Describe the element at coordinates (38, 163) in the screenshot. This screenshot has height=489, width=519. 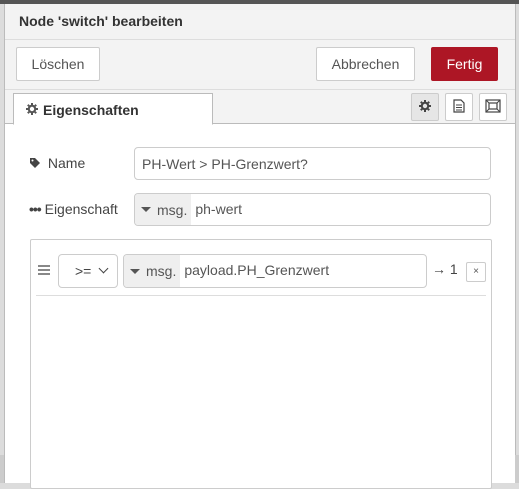
I see `tag-icon` at that location.